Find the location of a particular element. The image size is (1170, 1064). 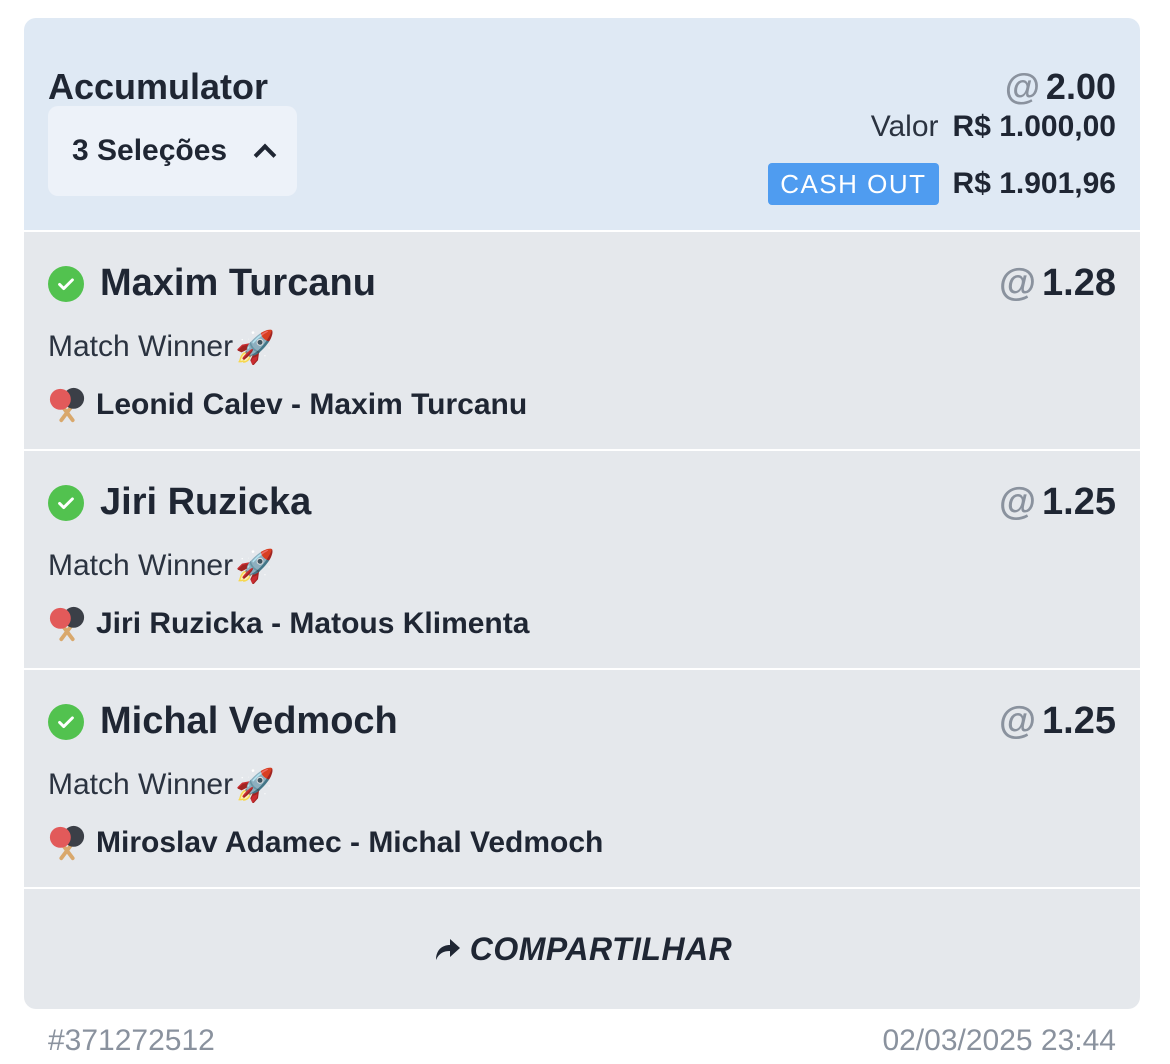

selection-name: Michal Vedmoch is located at coordinates (249, 721).